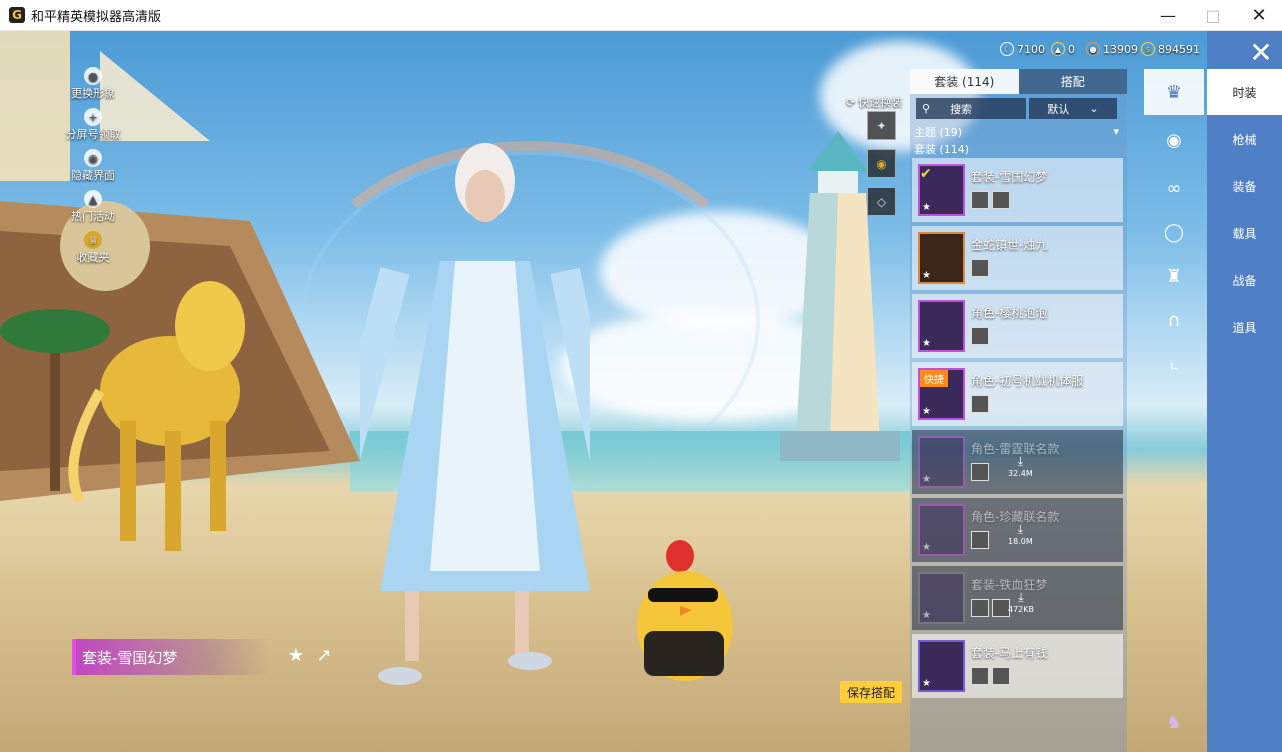 This screenshot has height=752, width=1282. I want to click on tab-vehicles: 载具, so click(1244, 233).